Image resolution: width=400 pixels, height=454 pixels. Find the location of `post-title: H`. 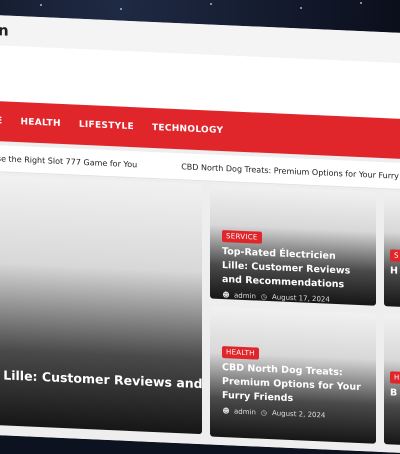

post-title: H is located at coordinates (395, 272).